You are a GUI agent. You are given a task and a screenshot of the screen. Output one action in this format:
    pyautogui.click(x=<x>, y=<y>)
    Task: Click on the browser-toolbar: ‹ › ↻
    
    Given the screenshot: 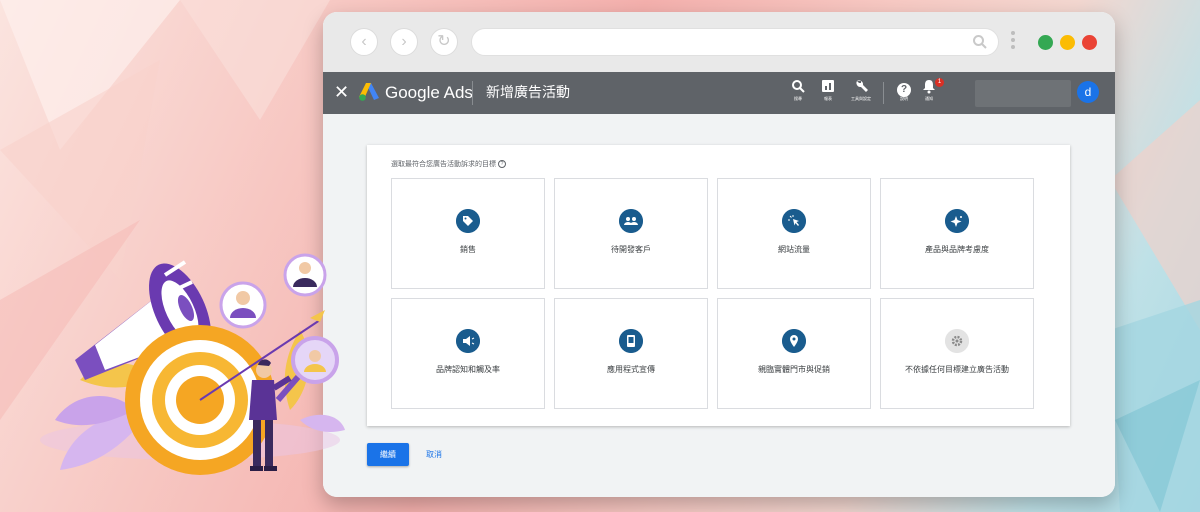 What is the action you would take?
    pyautogui.click(x=719, y=42)
    